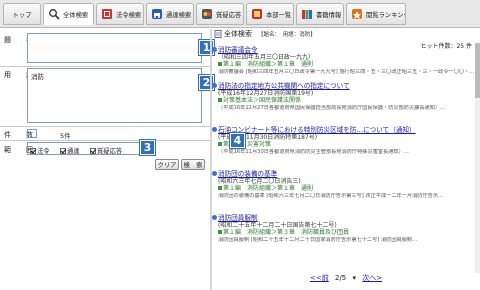  What do you see at coordinates (237, 140) in the screenshot?
I see `callout-badge-4: 4` at bounding box center [237, 140].